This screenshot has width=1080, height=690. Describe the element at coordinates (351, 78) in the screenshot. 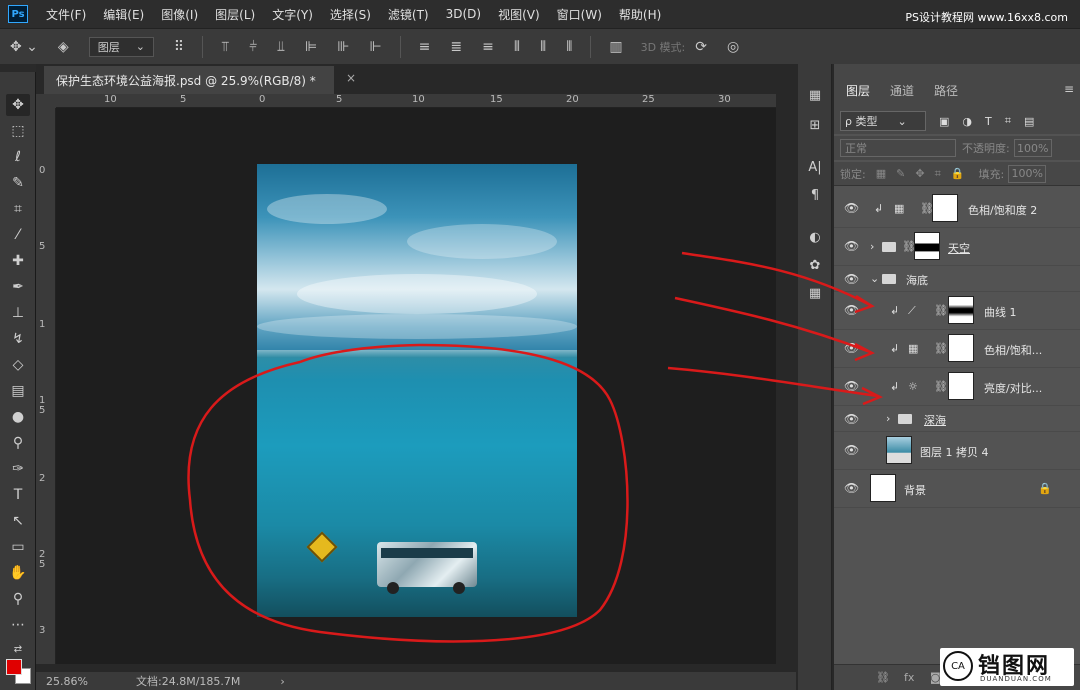

I see `close-tab-icon: ×` at that location.